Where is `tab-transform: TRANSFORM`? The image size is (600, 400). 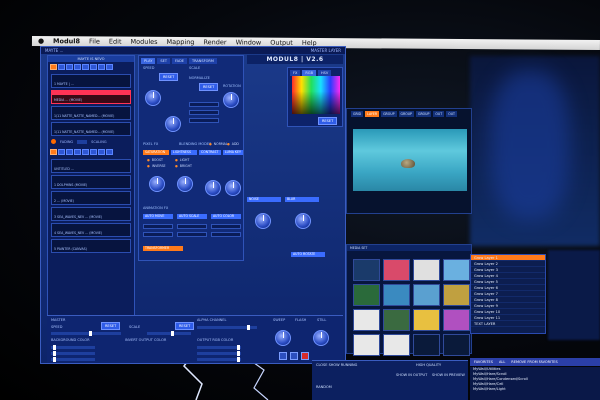
tab-transform: TRANSFORM is located at coordinates (202, 61).